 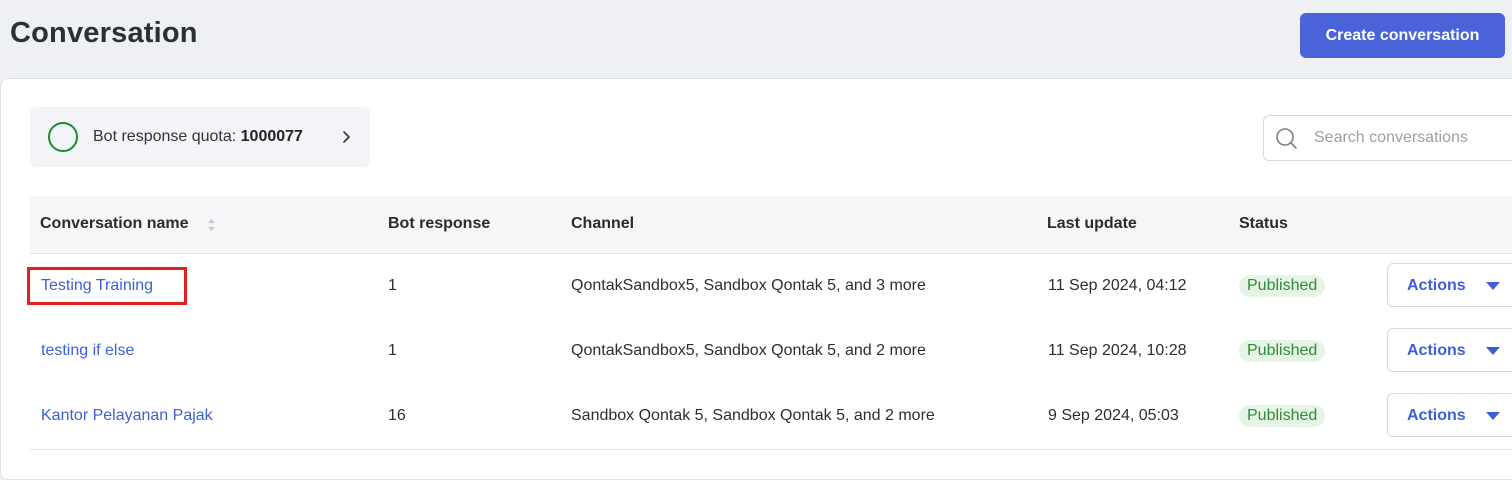 What do you see at coordinates (114, 224) in the screenshot?
I see `column-header-conversation-name: Conversation name` at bounding box center [114, 224].